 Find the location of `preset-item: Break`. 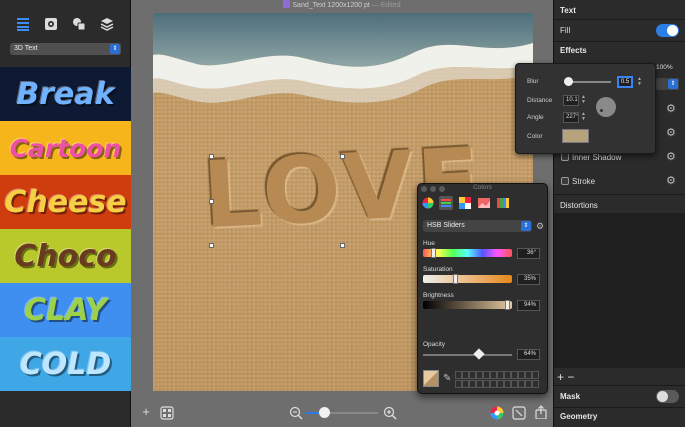

preset-item: Break is located at coordinates (65, 94).